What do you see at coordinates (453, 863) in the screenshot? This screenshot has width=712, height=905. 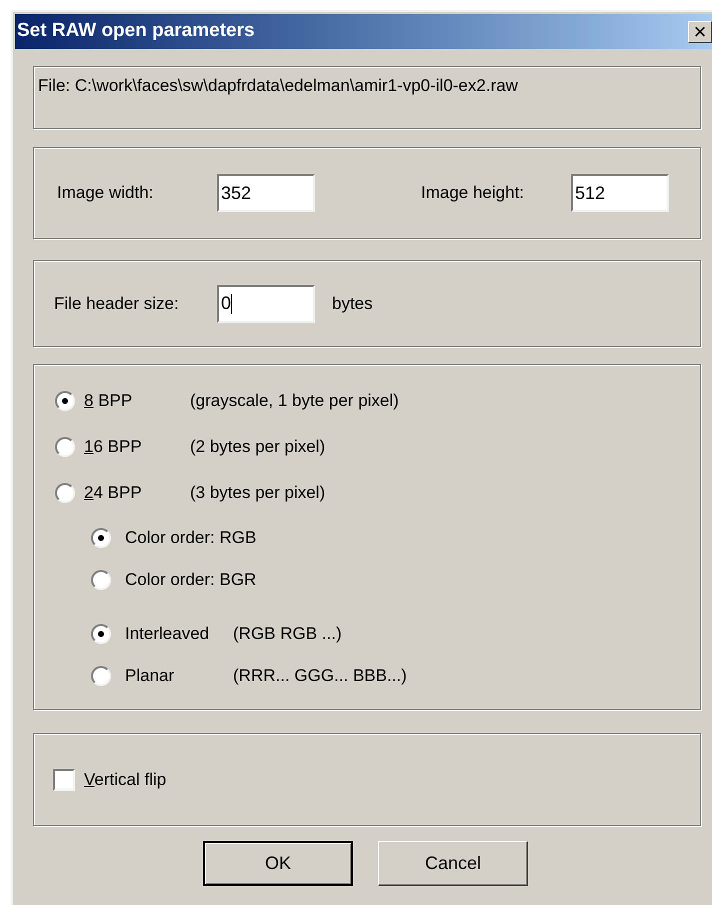 I see `dialog-button: Cancel` at bounding box center [453, 863].